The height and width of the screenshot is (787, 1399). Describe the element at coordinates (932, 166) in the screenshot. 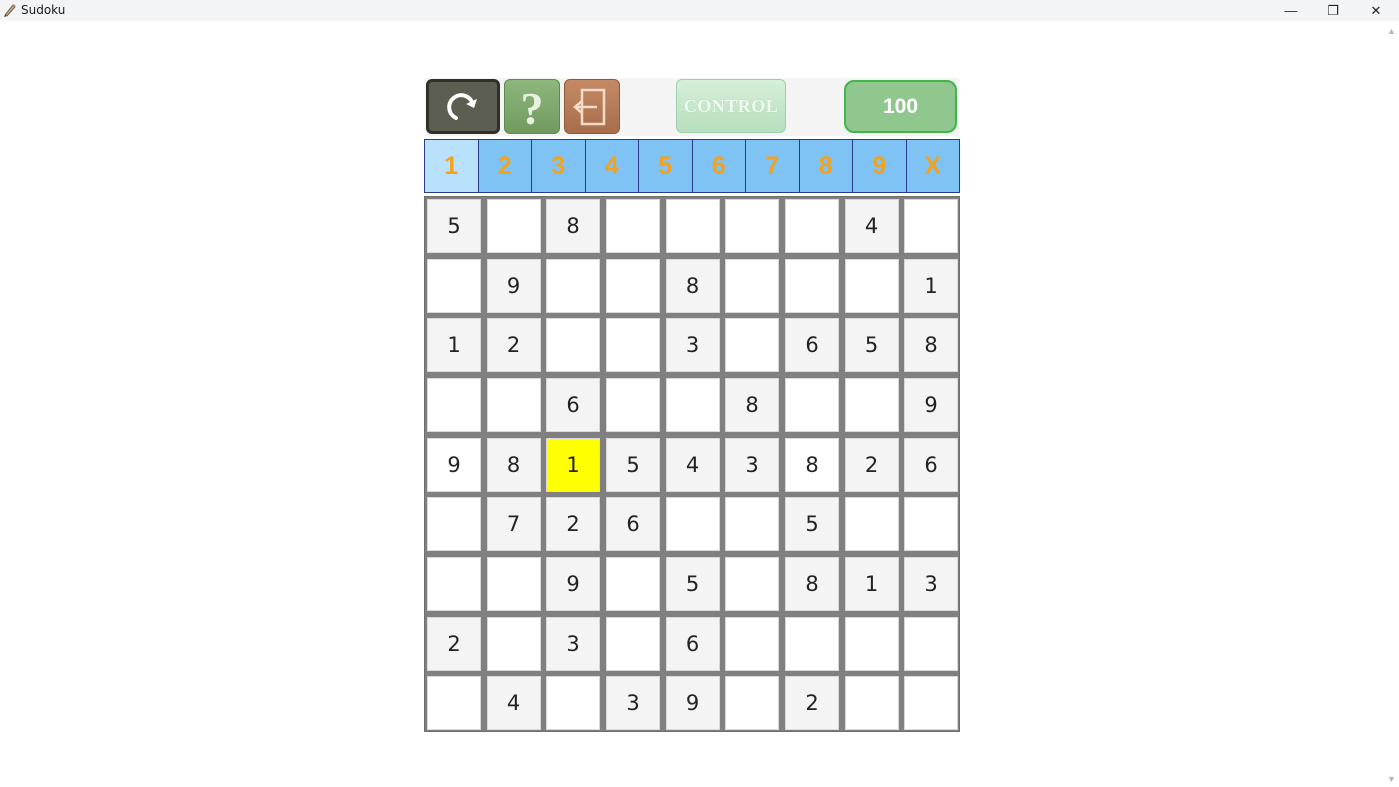

I see `number-picker-item: X` at that location.